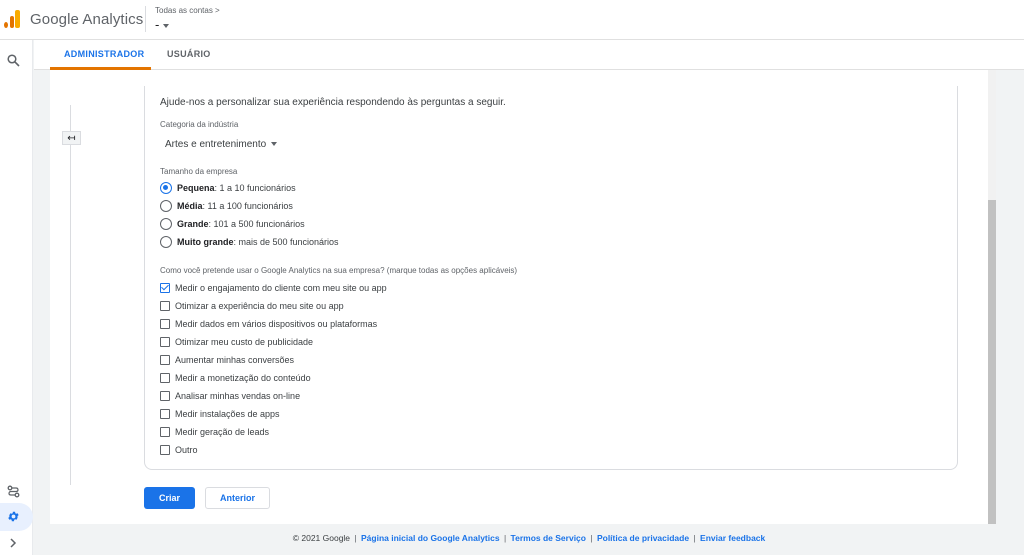 Image resolution: width=1024 pixels, height=555 pixels. I want to click on analytics-logo-icon, so click(12, 19).